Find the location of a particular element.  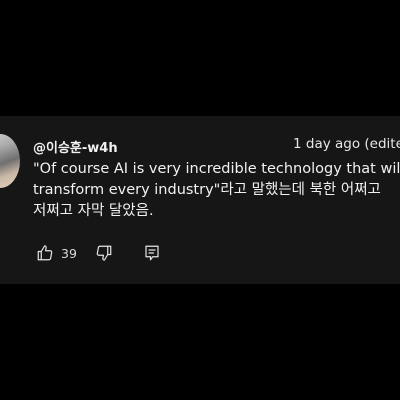

reply-comment-icon is located at coordinates (152, 253).